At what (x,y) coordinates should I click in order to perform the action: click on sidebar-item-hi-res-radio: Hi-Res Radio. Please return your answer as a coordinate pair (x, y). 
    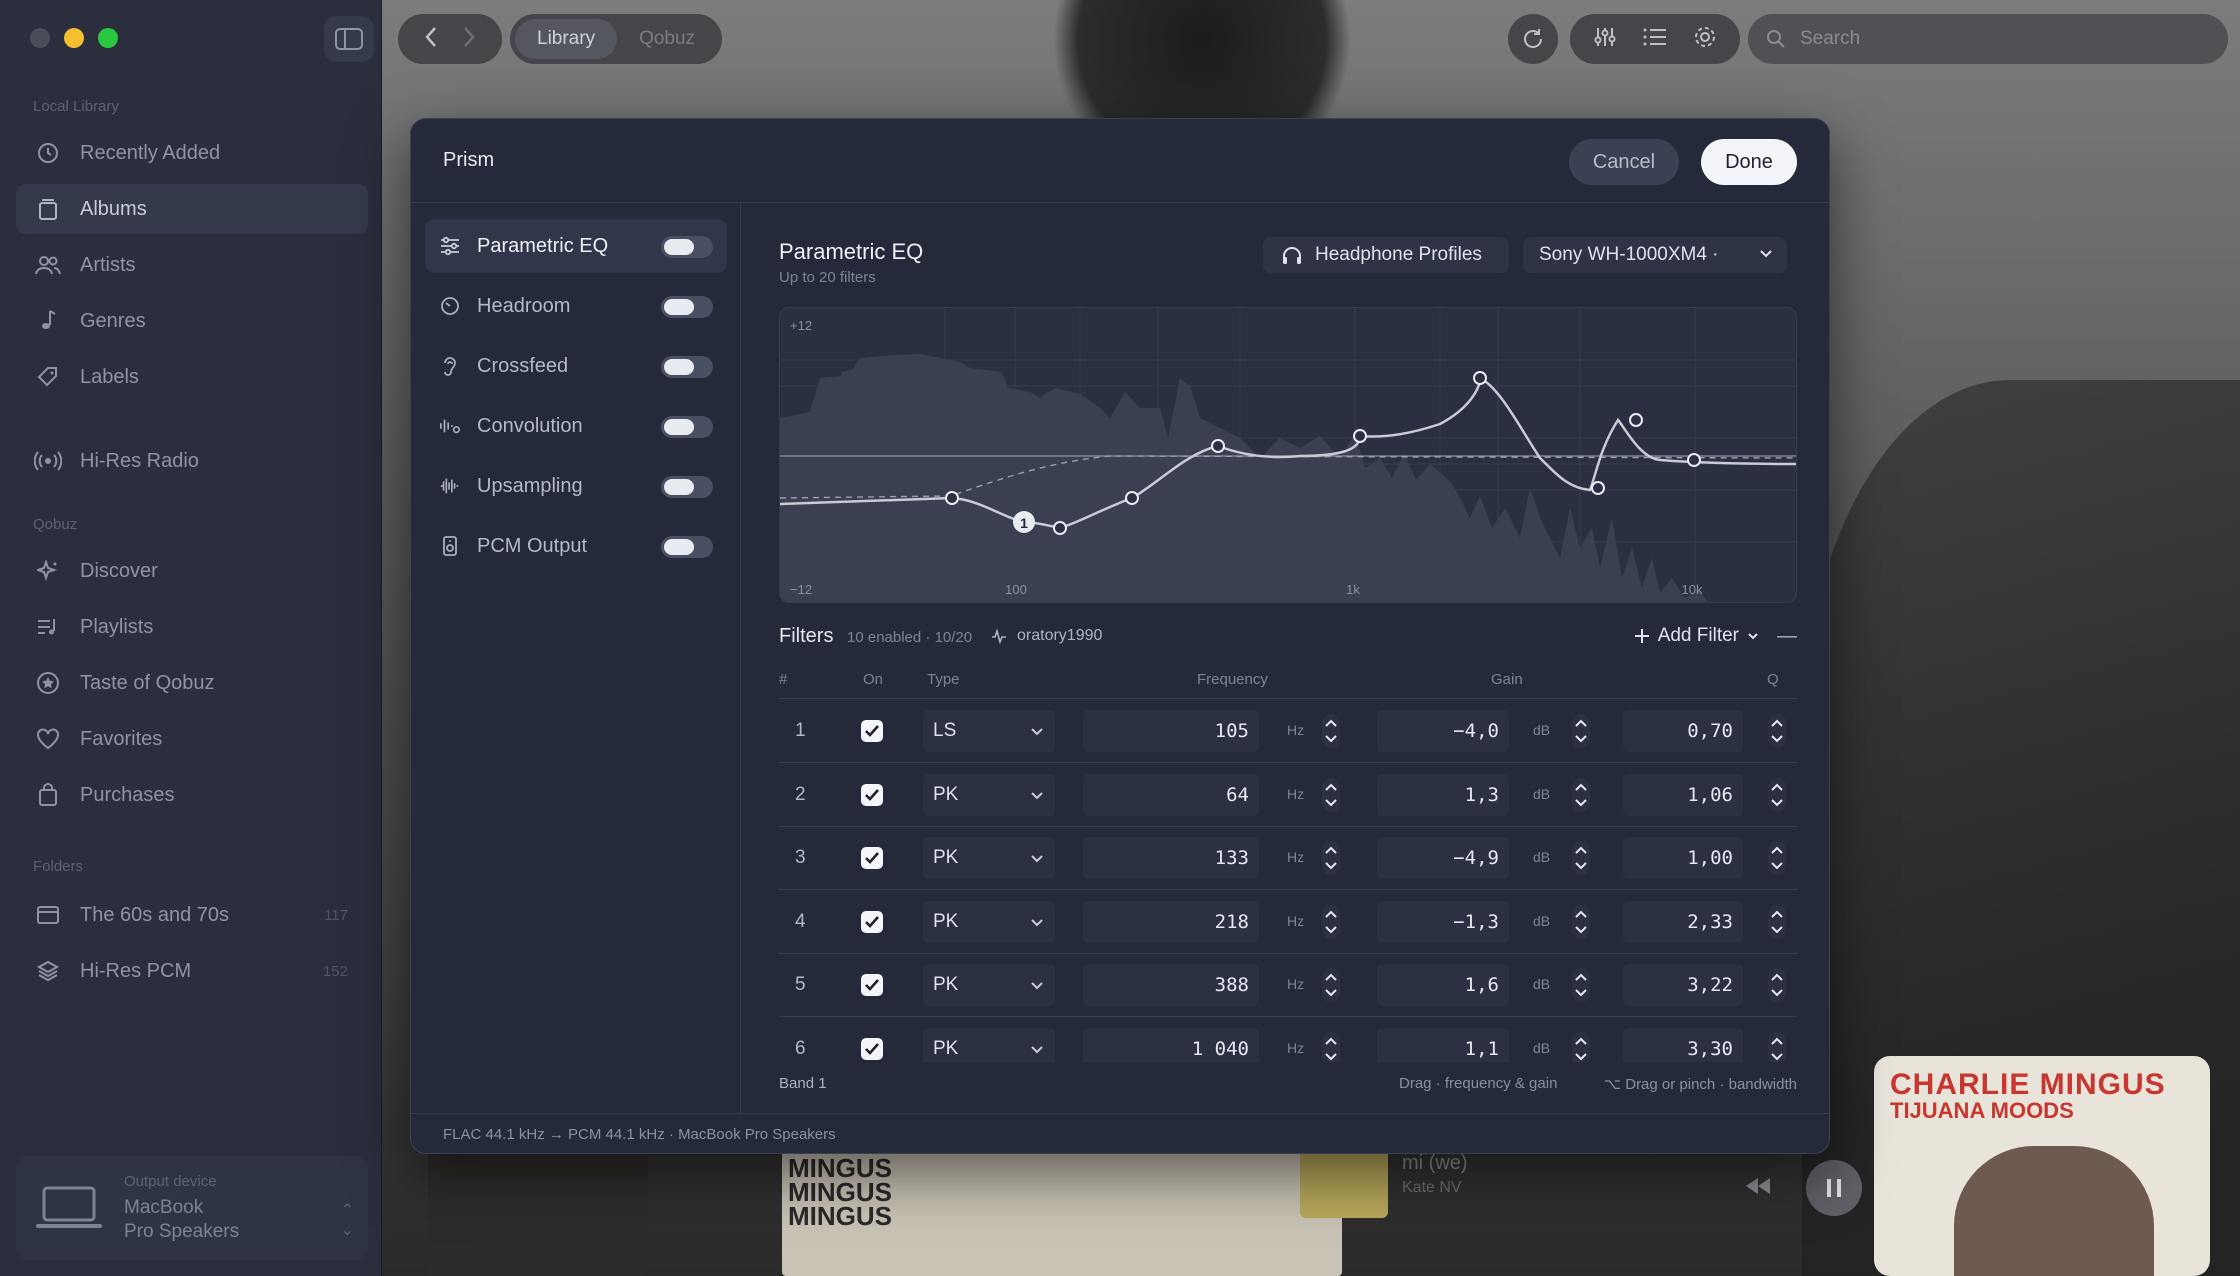
    Looking at the image, I should click on (192, 461).